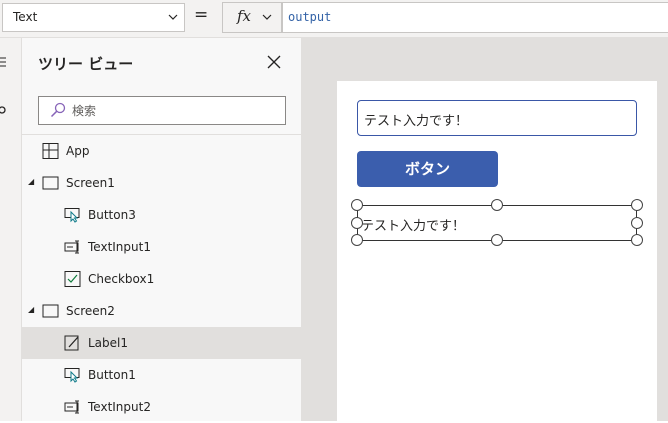 The height and width of the screenshot is (423, 668). What do you see at coordinates (357, 223) in the screenshot?
I see `resize-handle-left` at bounding box center [357, 223].